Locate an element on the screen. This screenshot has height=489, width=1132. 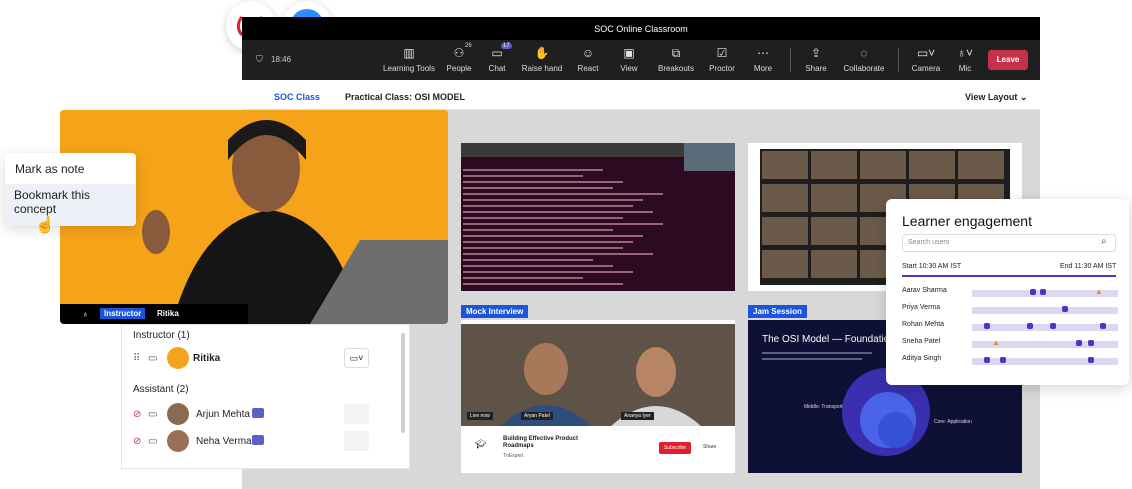
scrollbar is located at coordinates (403, 383).